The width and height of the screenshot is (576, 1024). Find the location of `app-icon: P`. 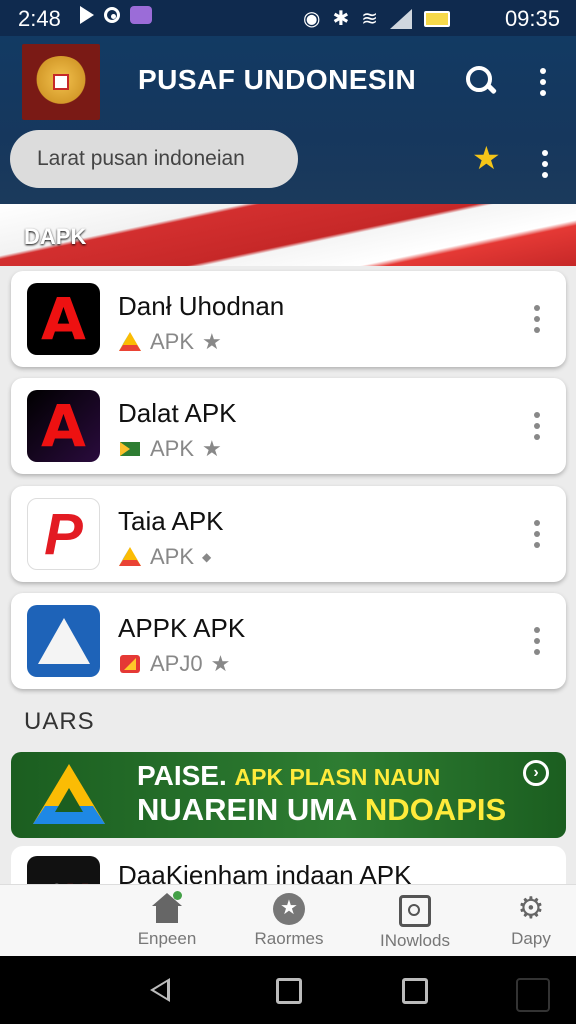

app-icon: P is located at coordinates (63, 534).